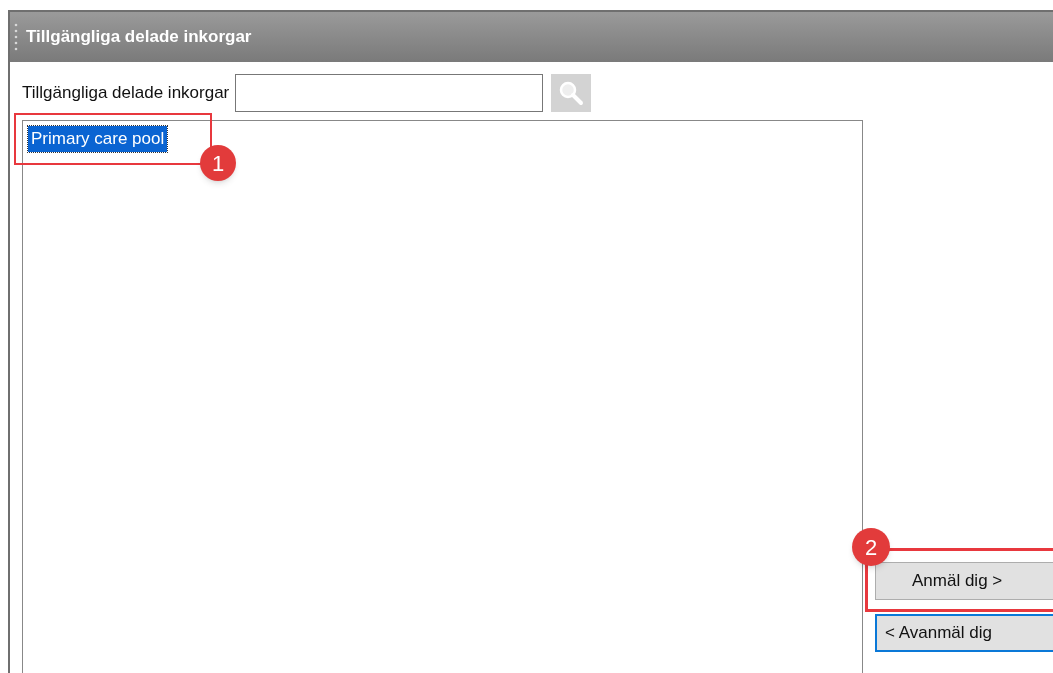 Image resolution: width=1053 pixels, height=673 pixels. I want to click on action-button: Anmäl dig >, so click(964, 581).